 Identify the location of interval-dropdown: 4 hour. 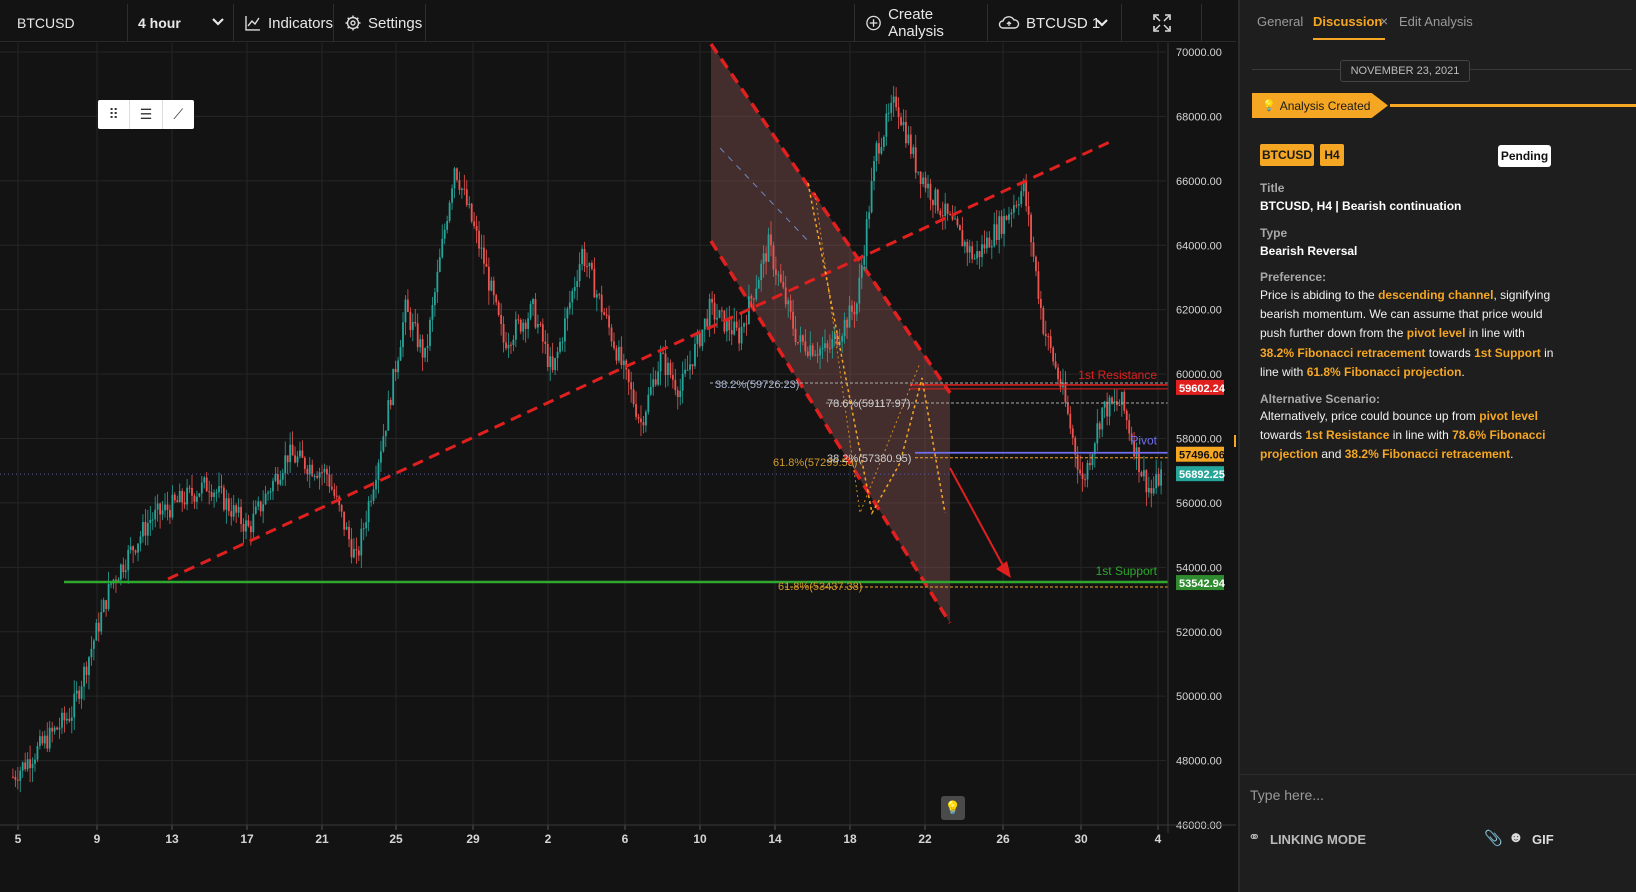
(181, 23).